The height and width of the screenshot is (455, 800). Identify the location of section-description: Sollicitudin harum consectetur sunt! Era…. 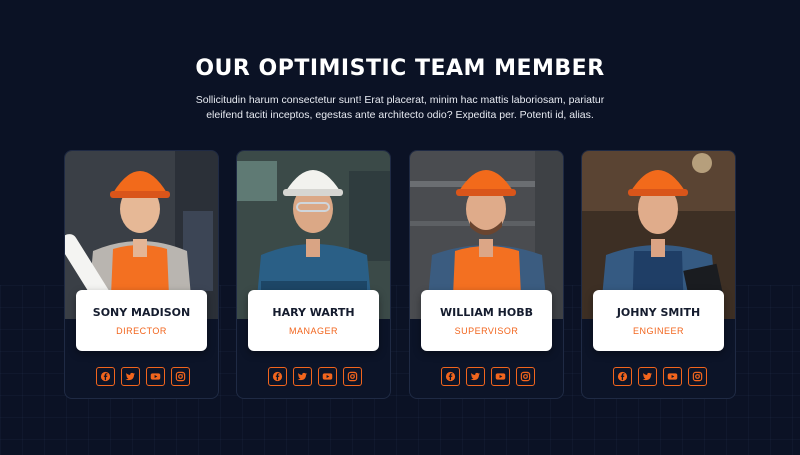
(400, 107).